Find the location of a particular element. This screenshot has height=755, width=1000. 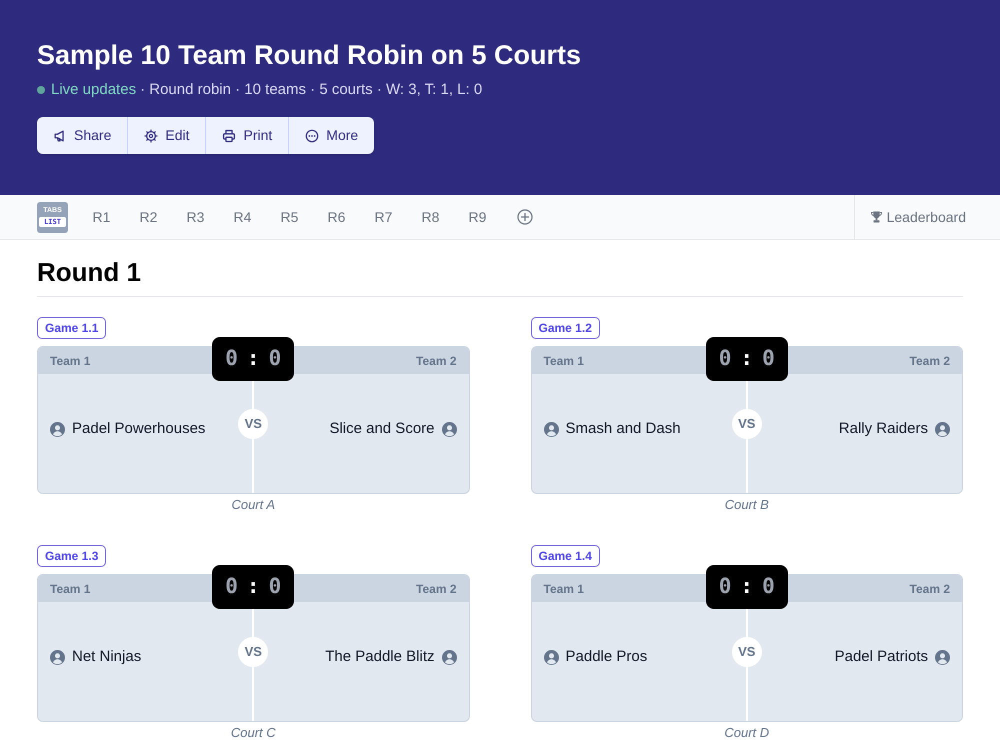

round-tab: R1 is located at coordinates (101, 217).